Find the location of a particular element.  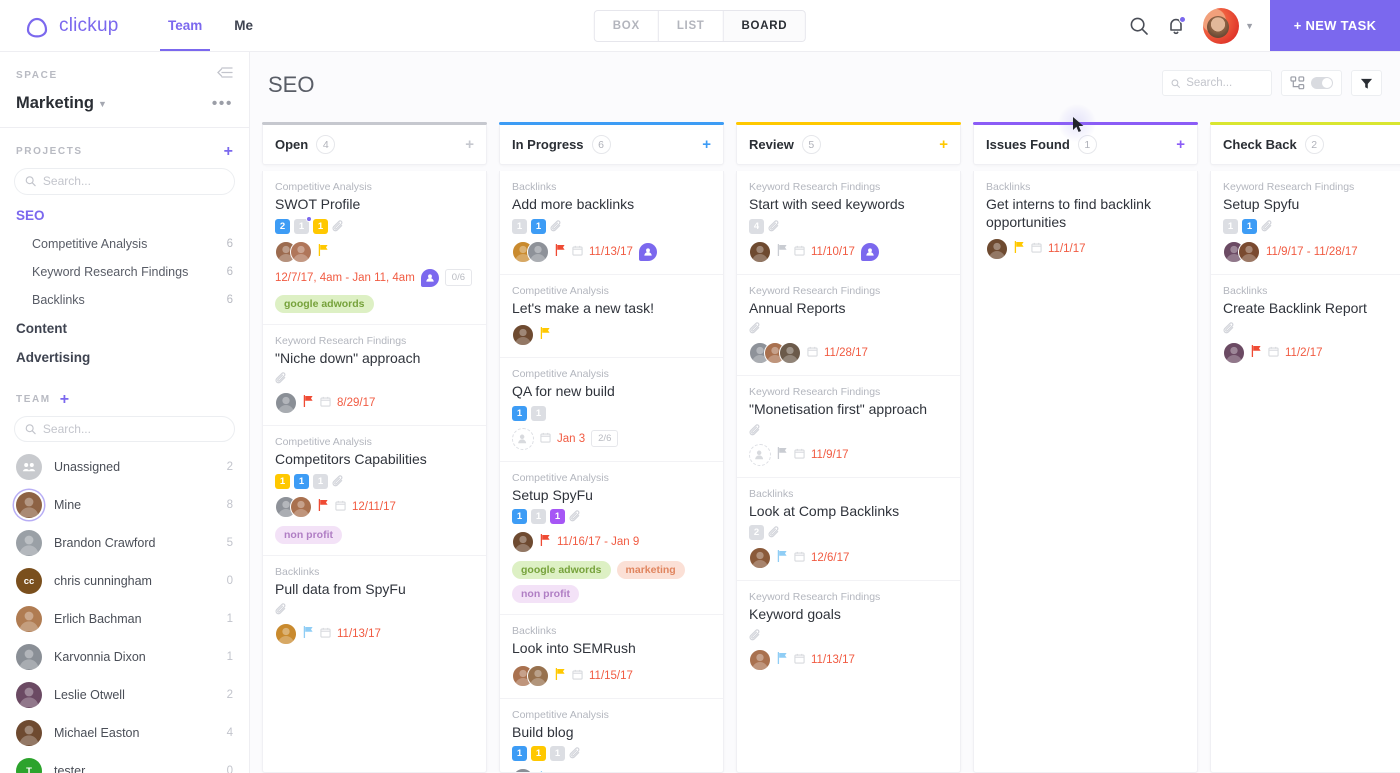

team-member-row: Leslie Otwell 2 is located at coordinates (124, 695).